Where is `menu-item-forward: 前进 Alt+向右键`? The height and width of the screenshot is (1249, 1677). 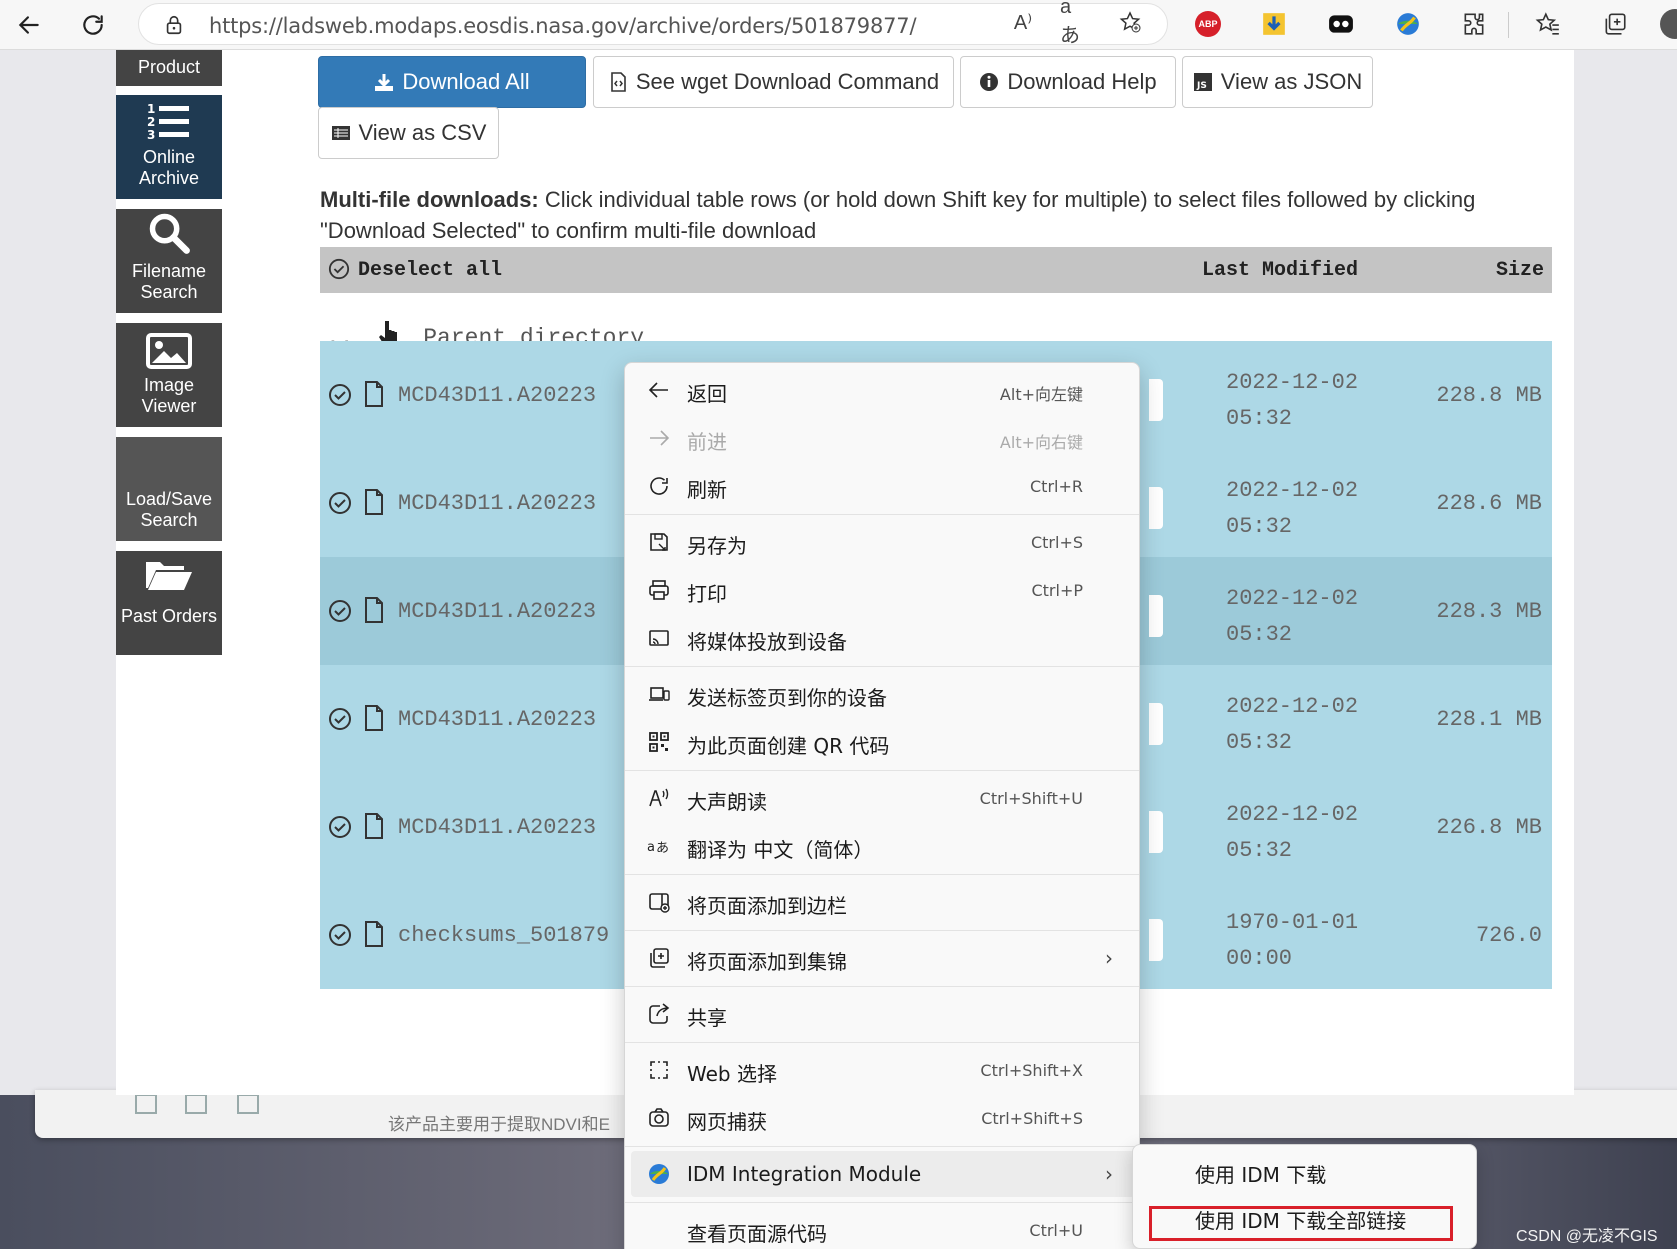 menu-item-forward: 前进 Alt+向右键 is located at coordinates (883, 438).